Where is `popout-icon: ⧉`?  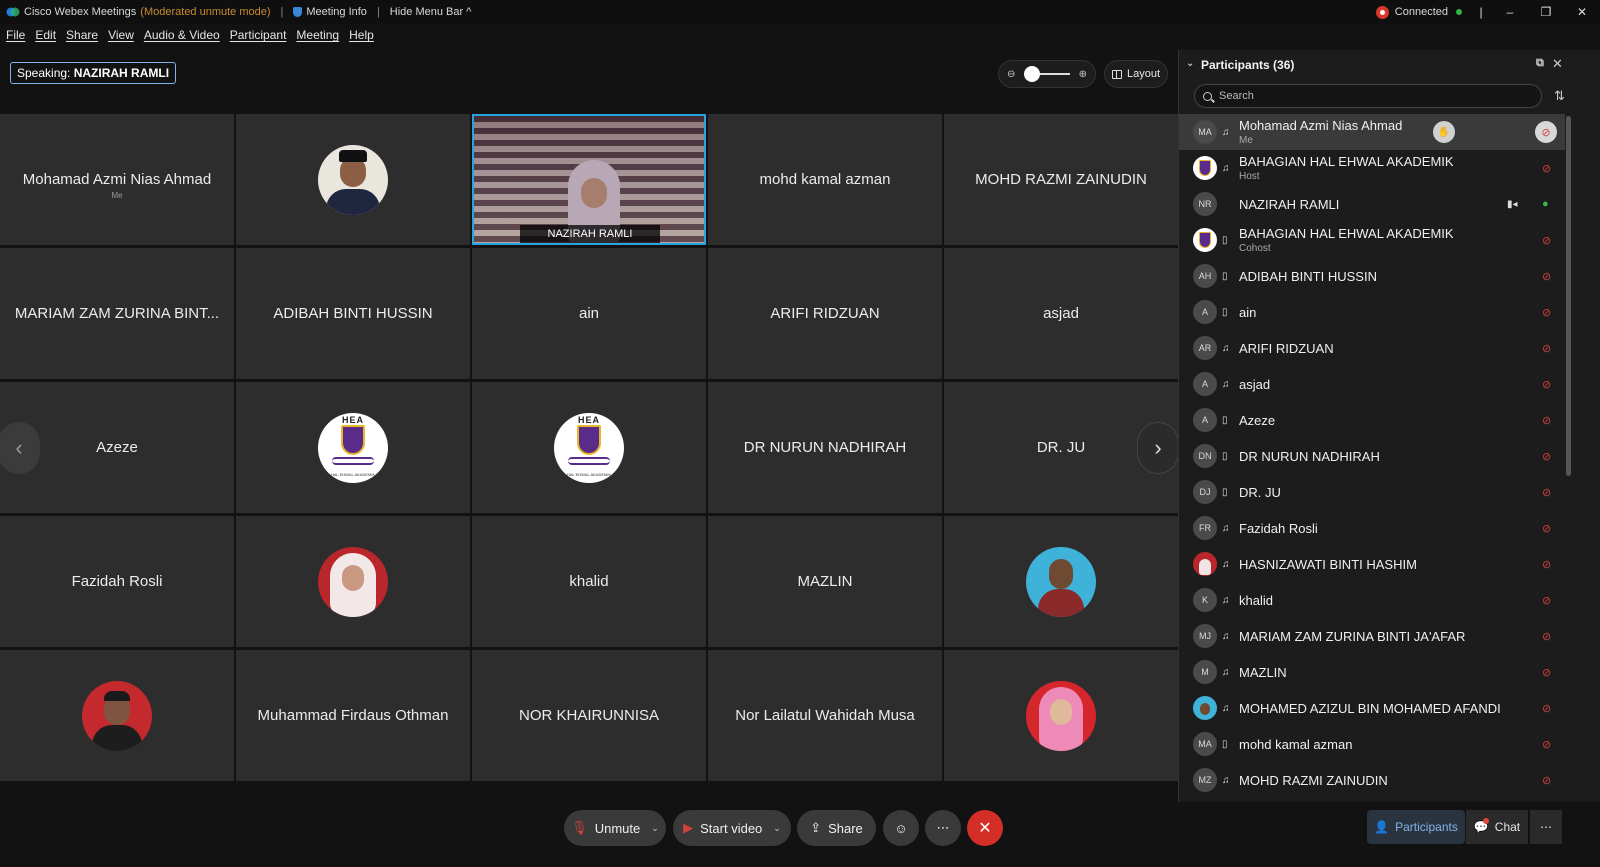 popout-icon: ⧉ is located at coordinates (1540, 63).